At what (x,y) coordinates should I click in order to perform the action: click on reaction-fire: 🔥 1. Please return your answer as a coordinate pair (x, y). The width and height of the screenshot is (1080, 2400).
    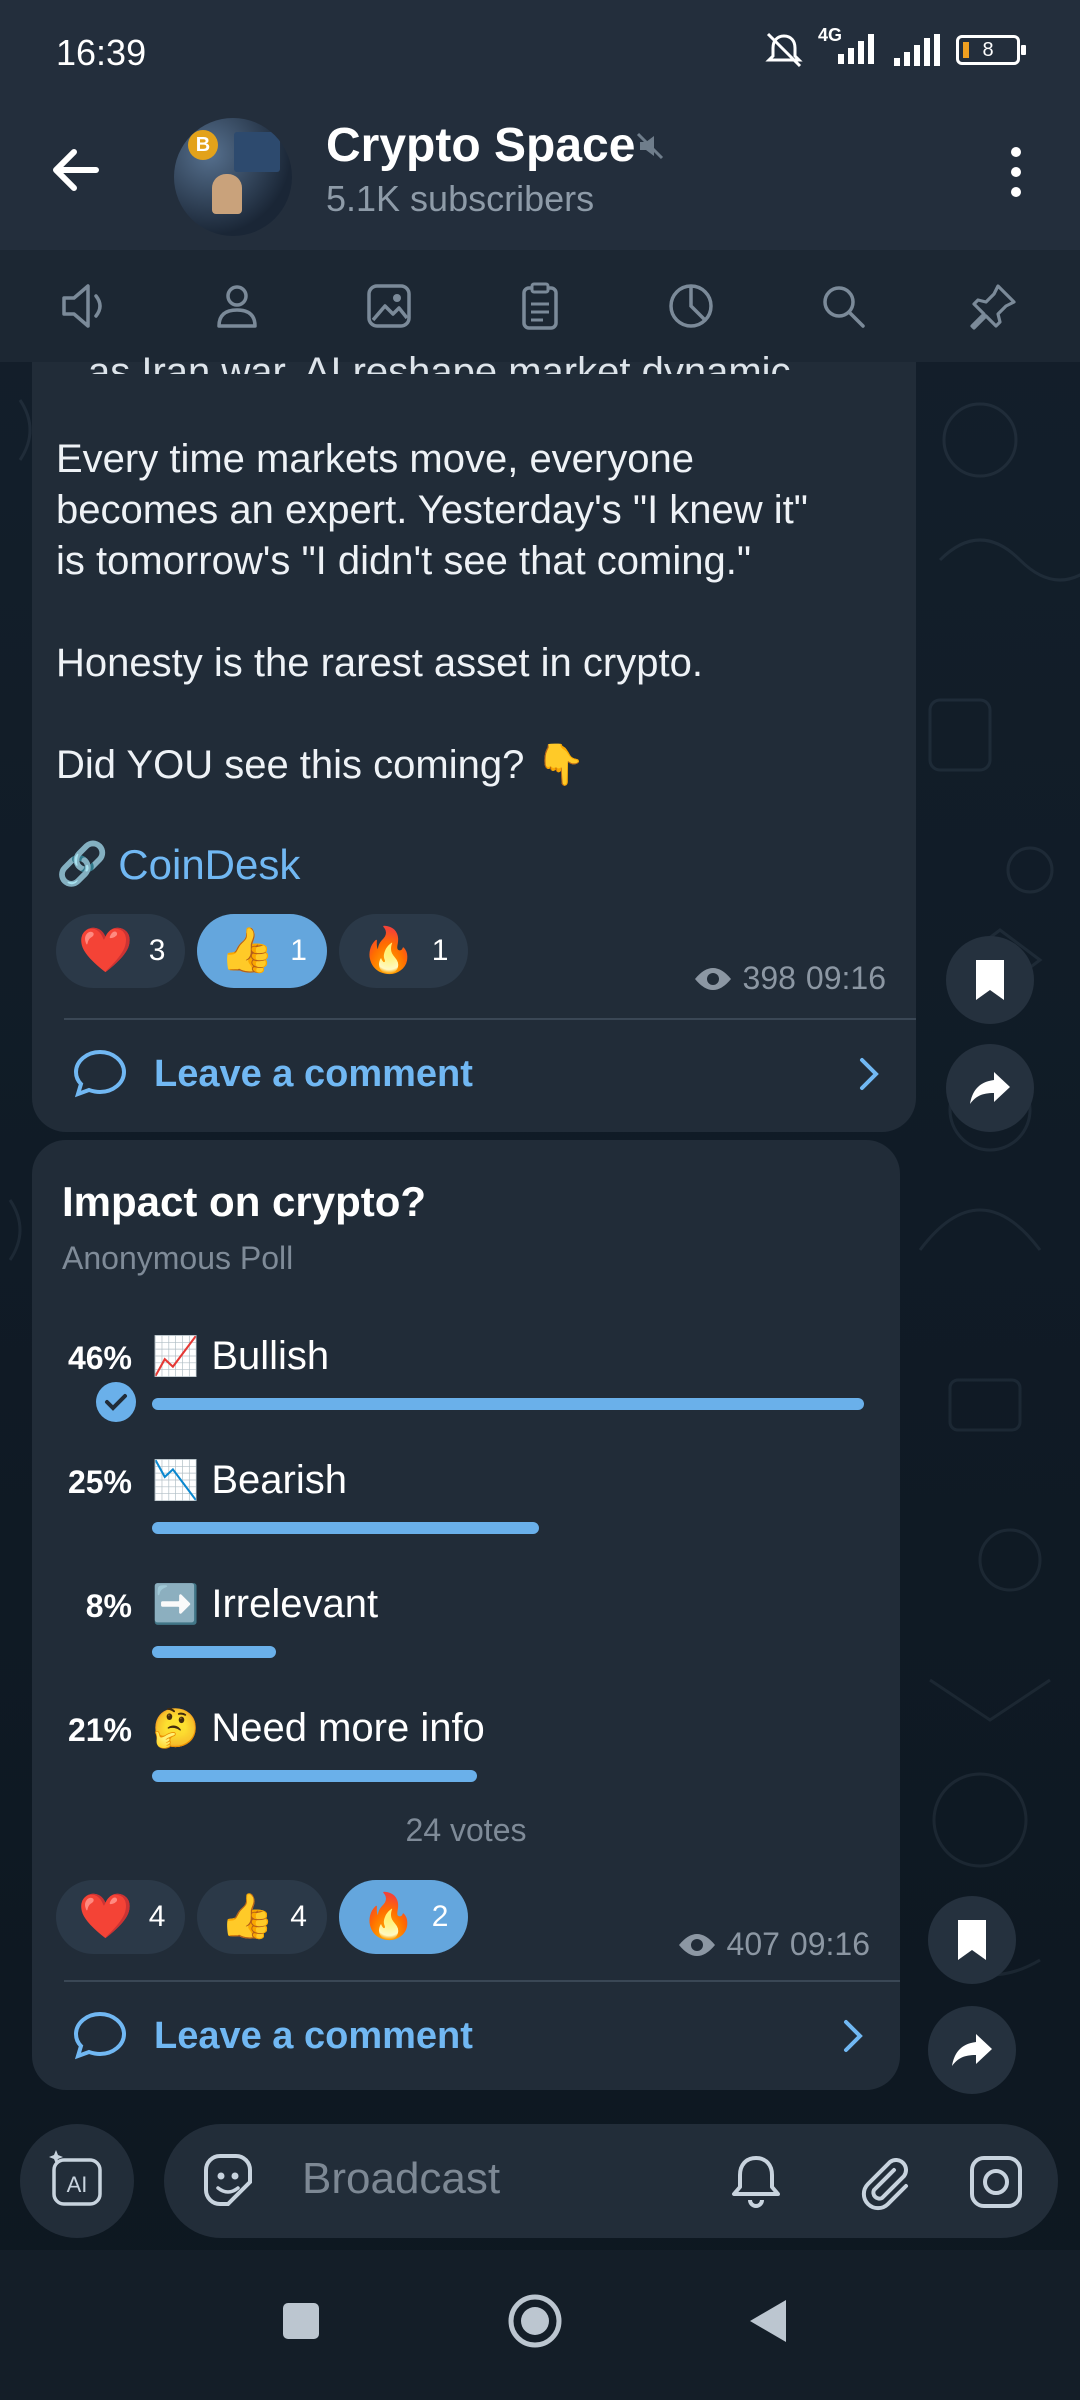
    Looking at the image, I should click on (403, 951).